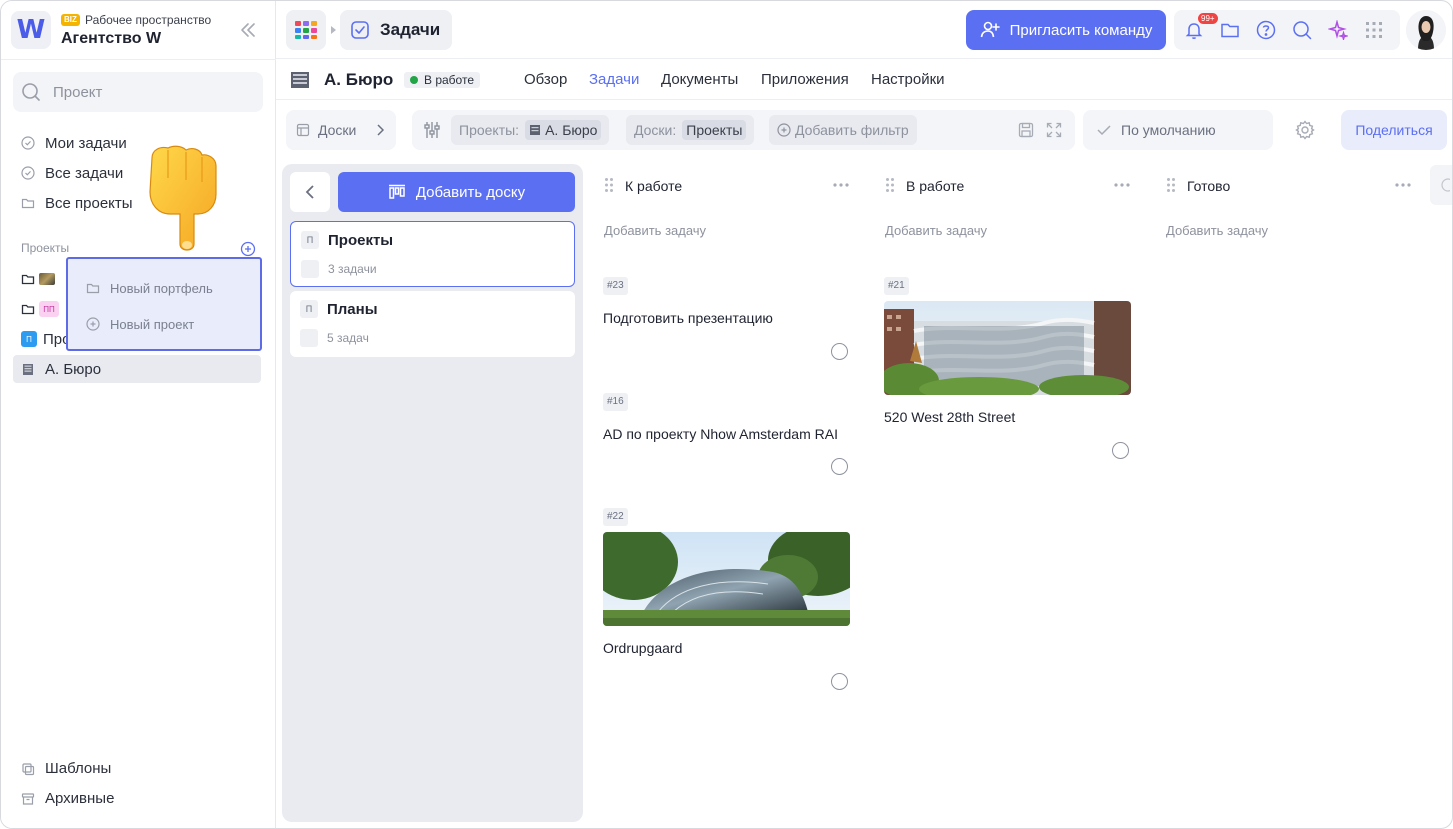  I want to click on sidebar-archive: Архивные, so click(67, 798).